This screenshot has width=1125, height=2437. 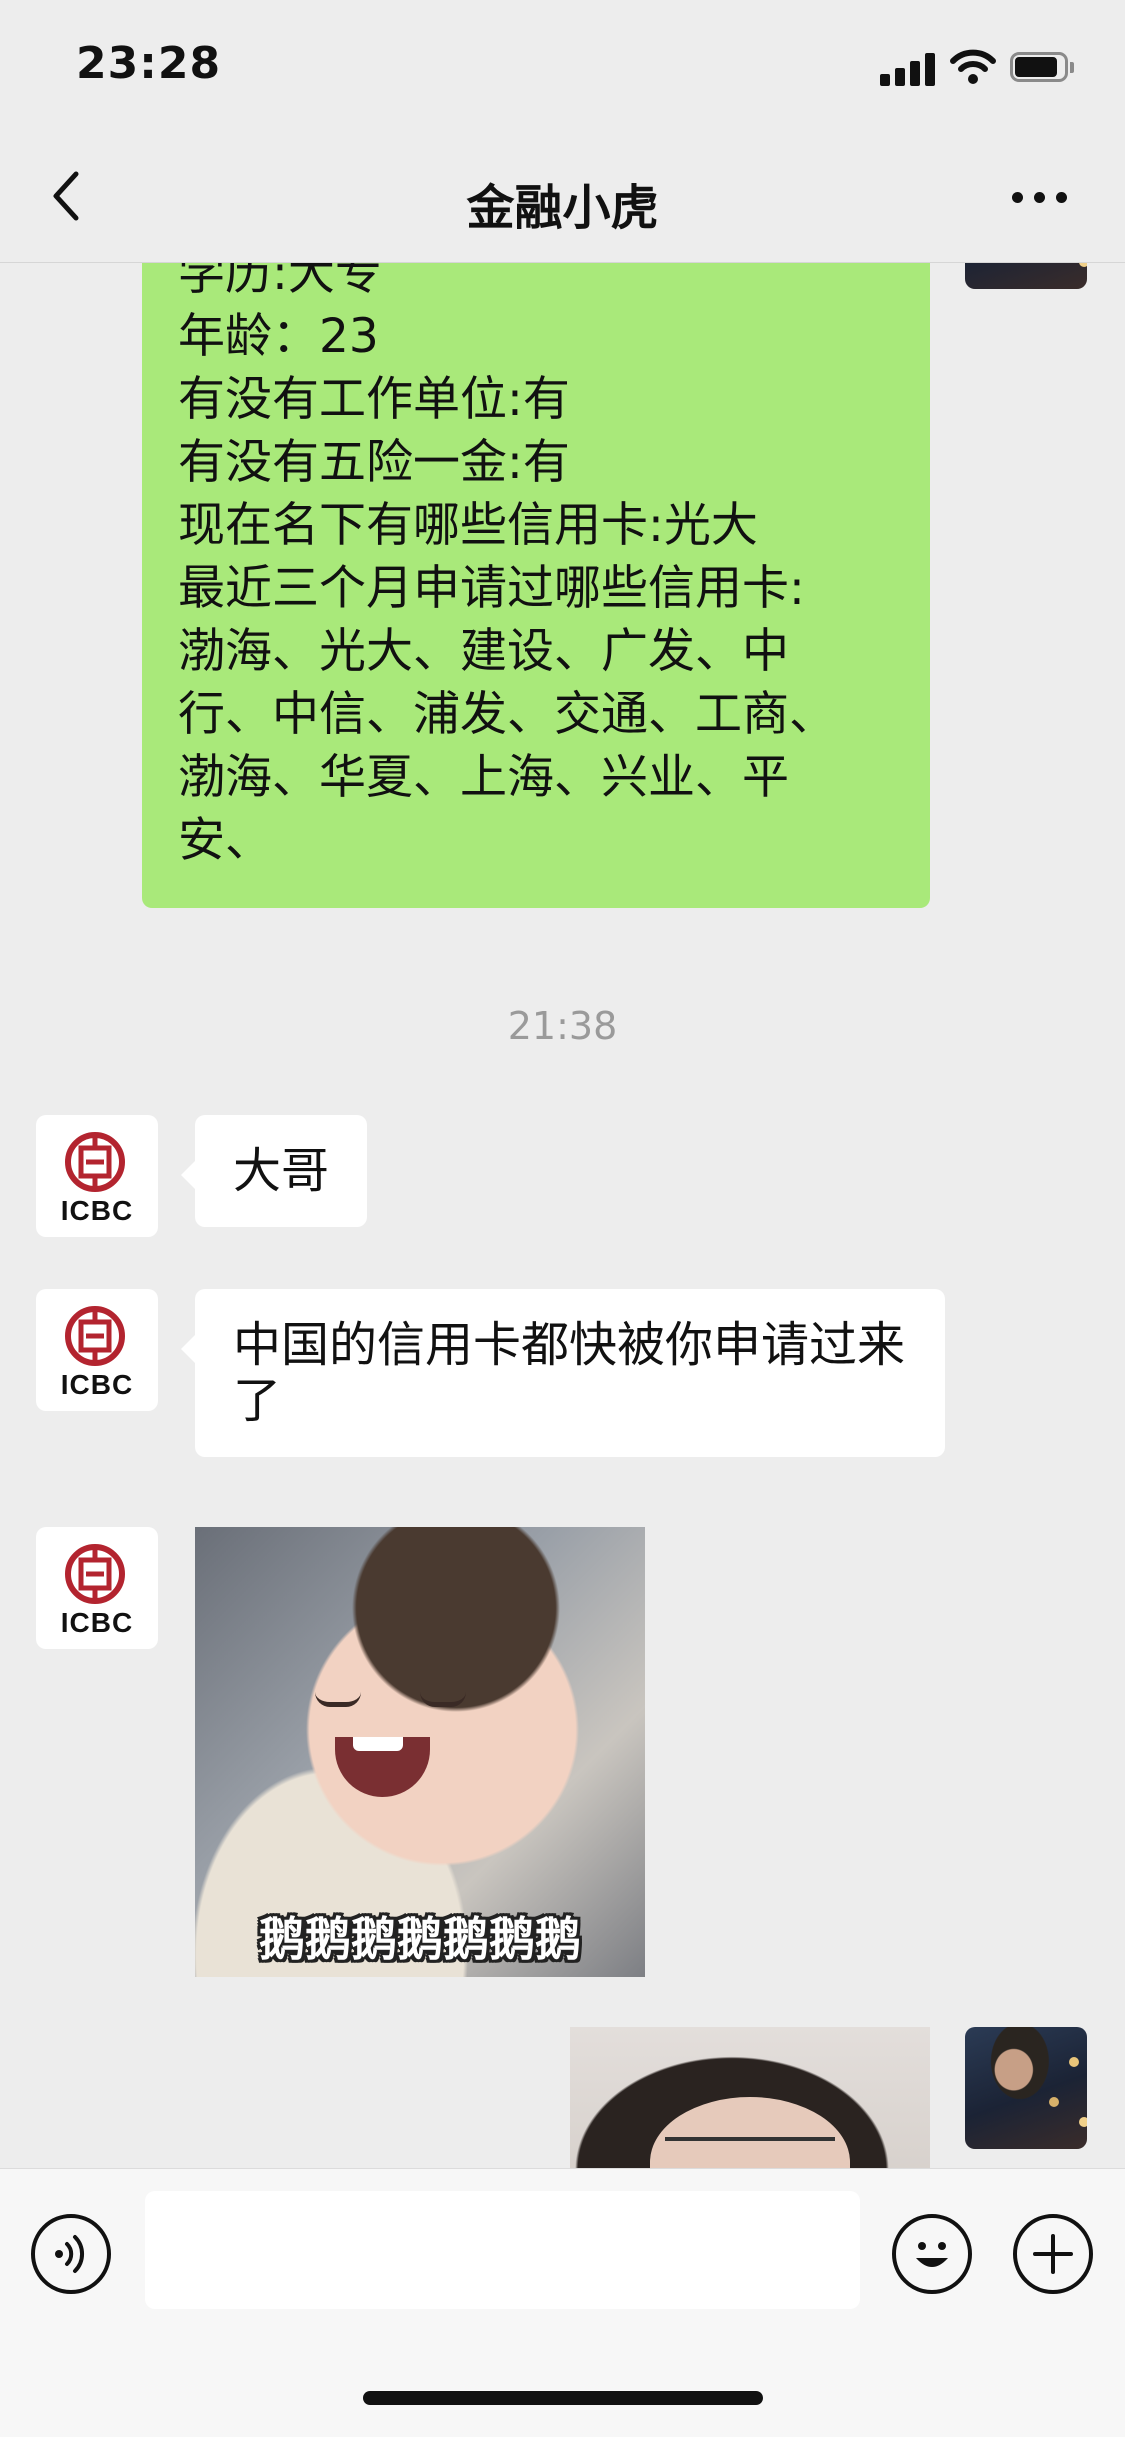 I want to click on message-line: 年龄：23, so click(x=278, y=336).